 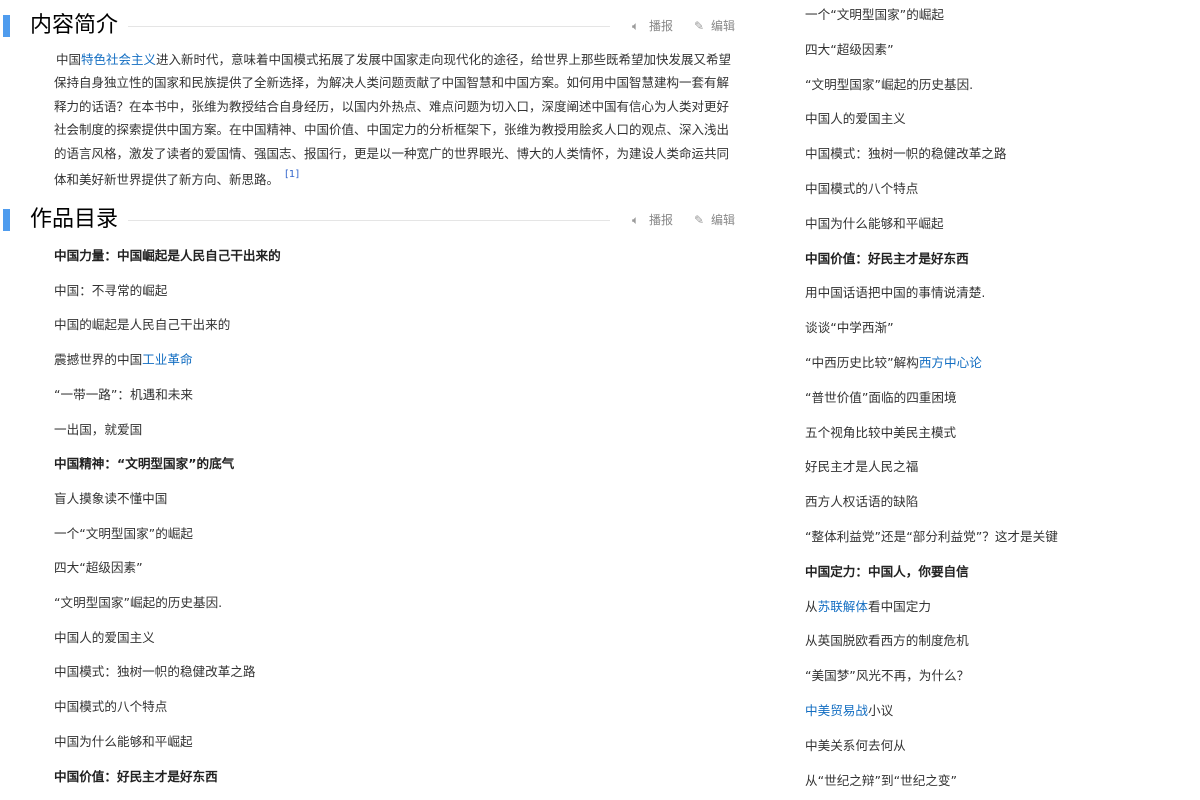 I want to click on toc-list-item: “中西历史比较”解构西方中心论, so click(x=893, y=363).